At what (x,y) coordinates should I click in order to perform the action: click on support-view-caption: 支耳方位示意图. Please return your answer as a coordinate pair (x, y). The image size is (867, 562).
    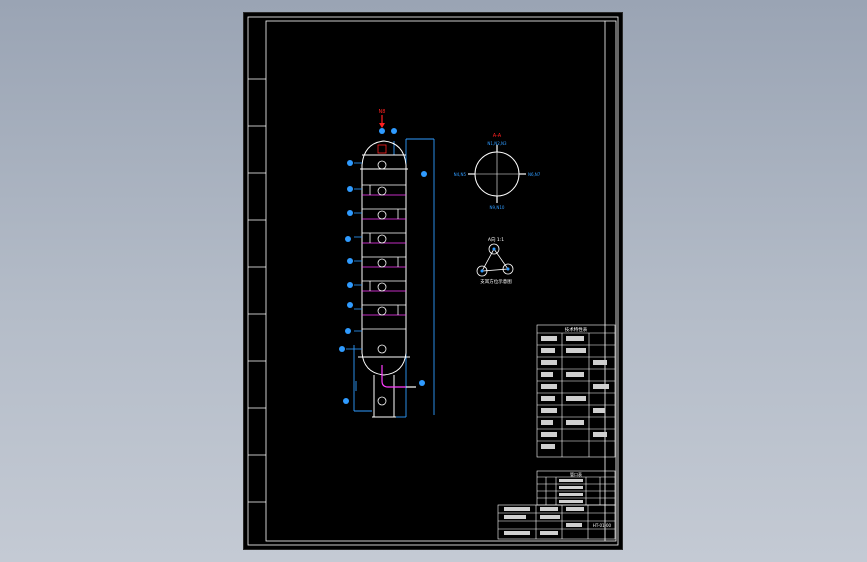
    Looking at the image, I should click on (496, 281).